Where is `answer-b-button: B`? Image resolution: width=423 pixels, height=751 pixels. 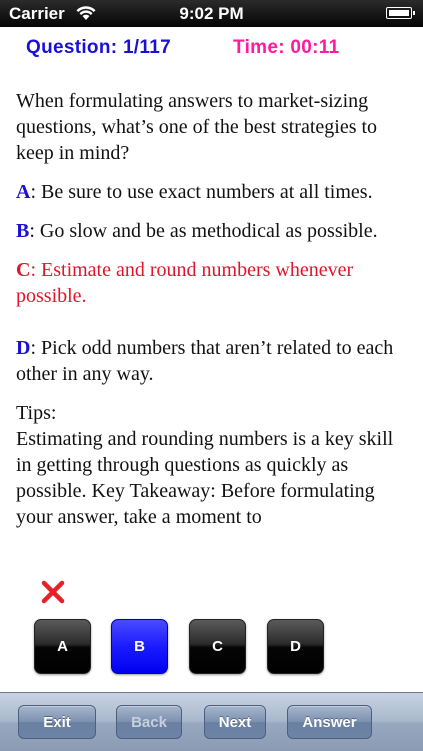 answer-b-button: B is located at coordinates (139, 646).